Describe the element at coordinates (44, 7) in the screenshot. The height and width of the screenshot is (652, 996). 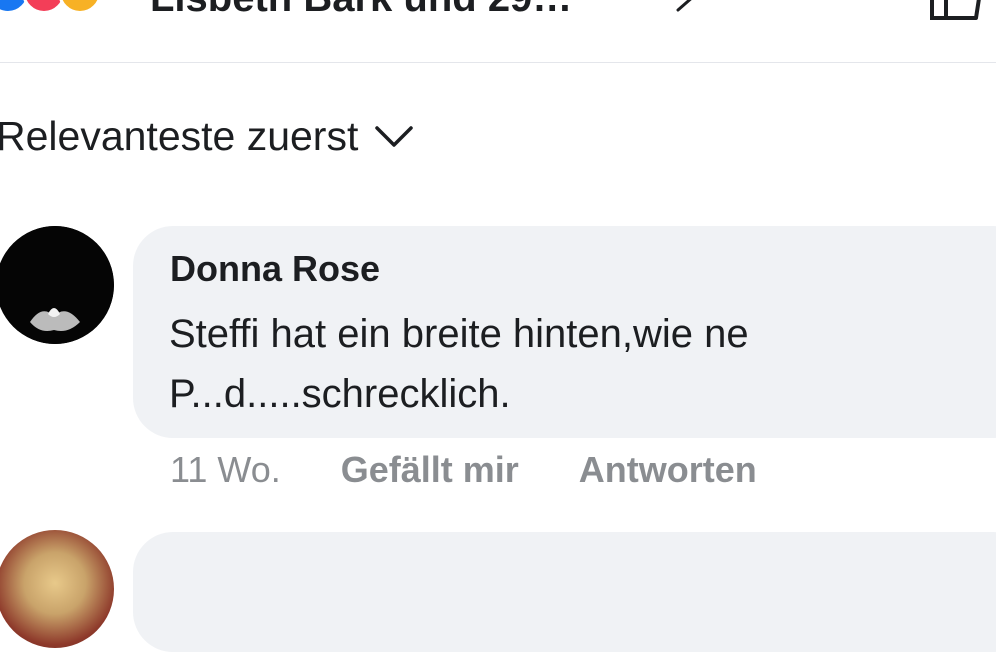
I see `love-reaction-icon` at that location.